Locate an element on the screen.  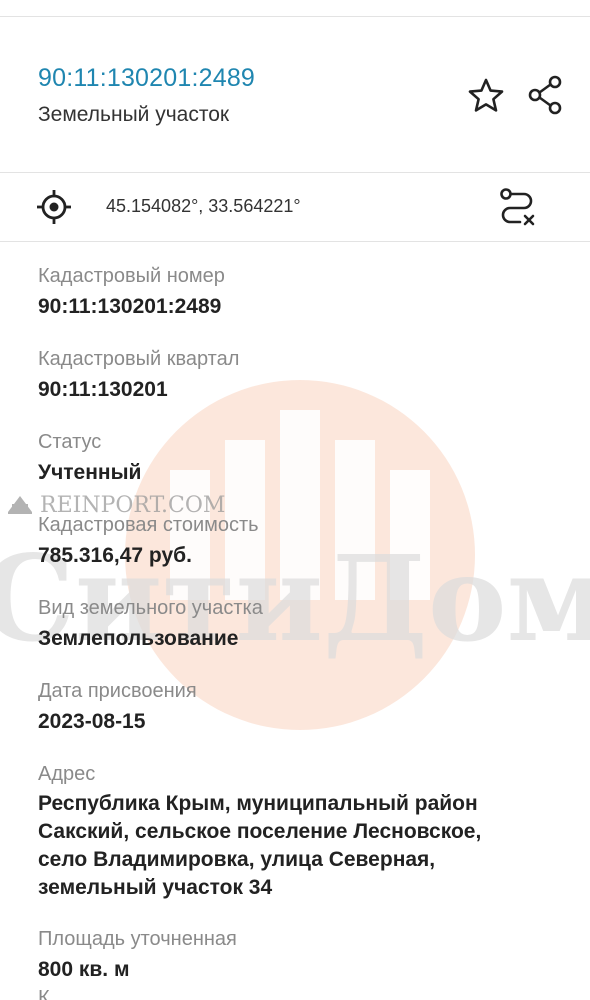
route-off-icon is located at coordinates (517, 207).